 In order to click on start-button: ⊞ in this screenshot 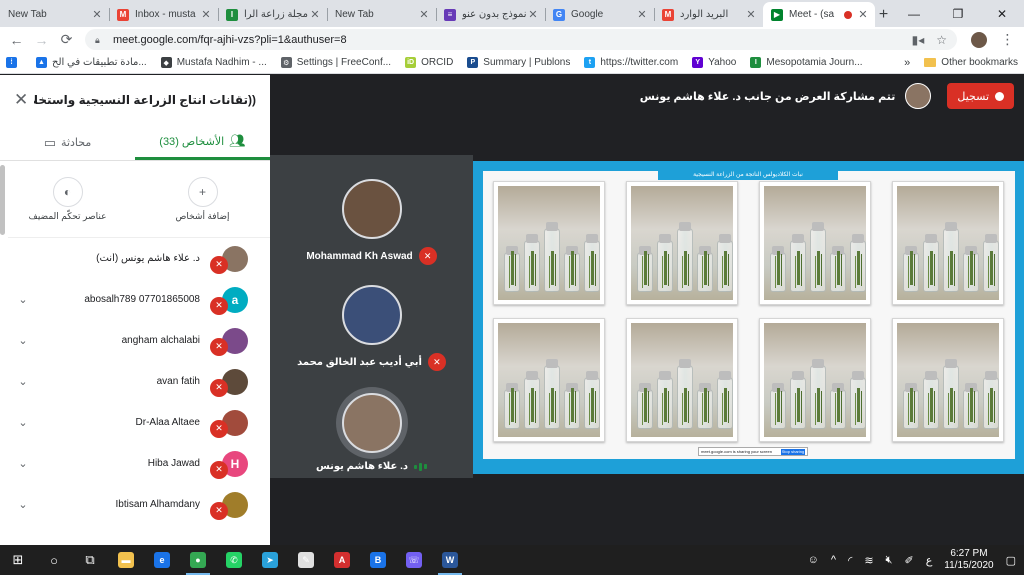, I will do `click(18, 560)`.